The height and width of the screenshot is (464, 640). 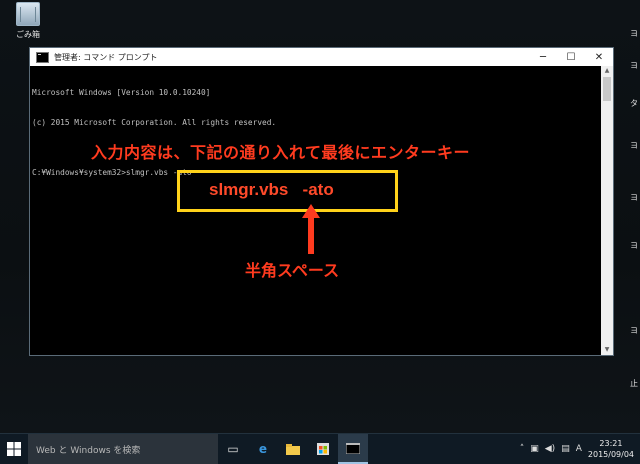 I want to click on vertical-scrollbar: ▲ ▼, so click(x=607, y=210).